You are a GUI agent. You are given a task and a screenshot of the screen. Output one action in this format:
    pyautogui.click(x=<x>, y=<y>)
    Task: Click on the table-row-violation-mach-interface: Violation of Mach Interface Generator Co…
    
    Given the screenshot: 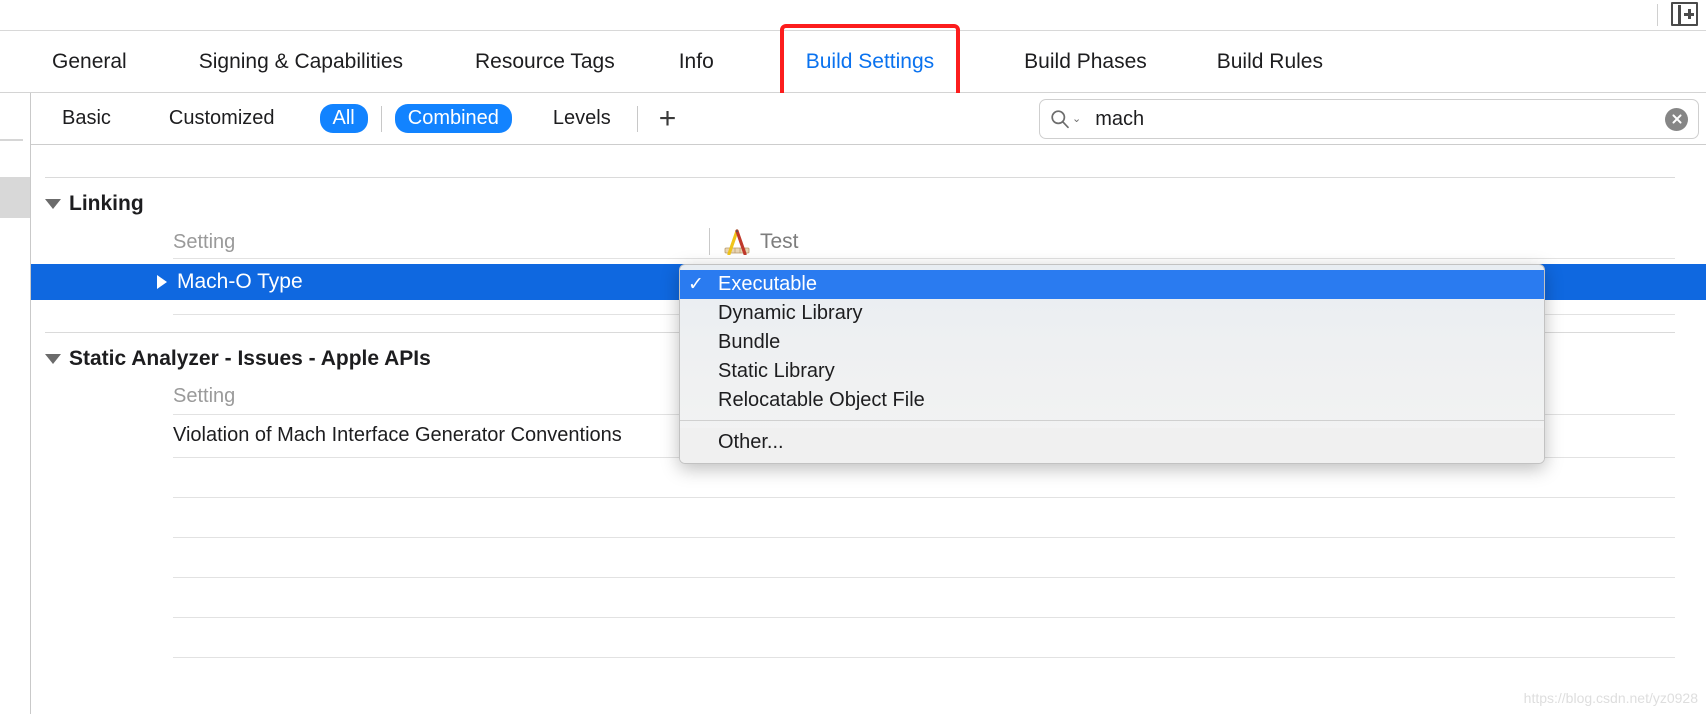 What is the action you would take?
    pyautogui.click(x=397, y=435)
    